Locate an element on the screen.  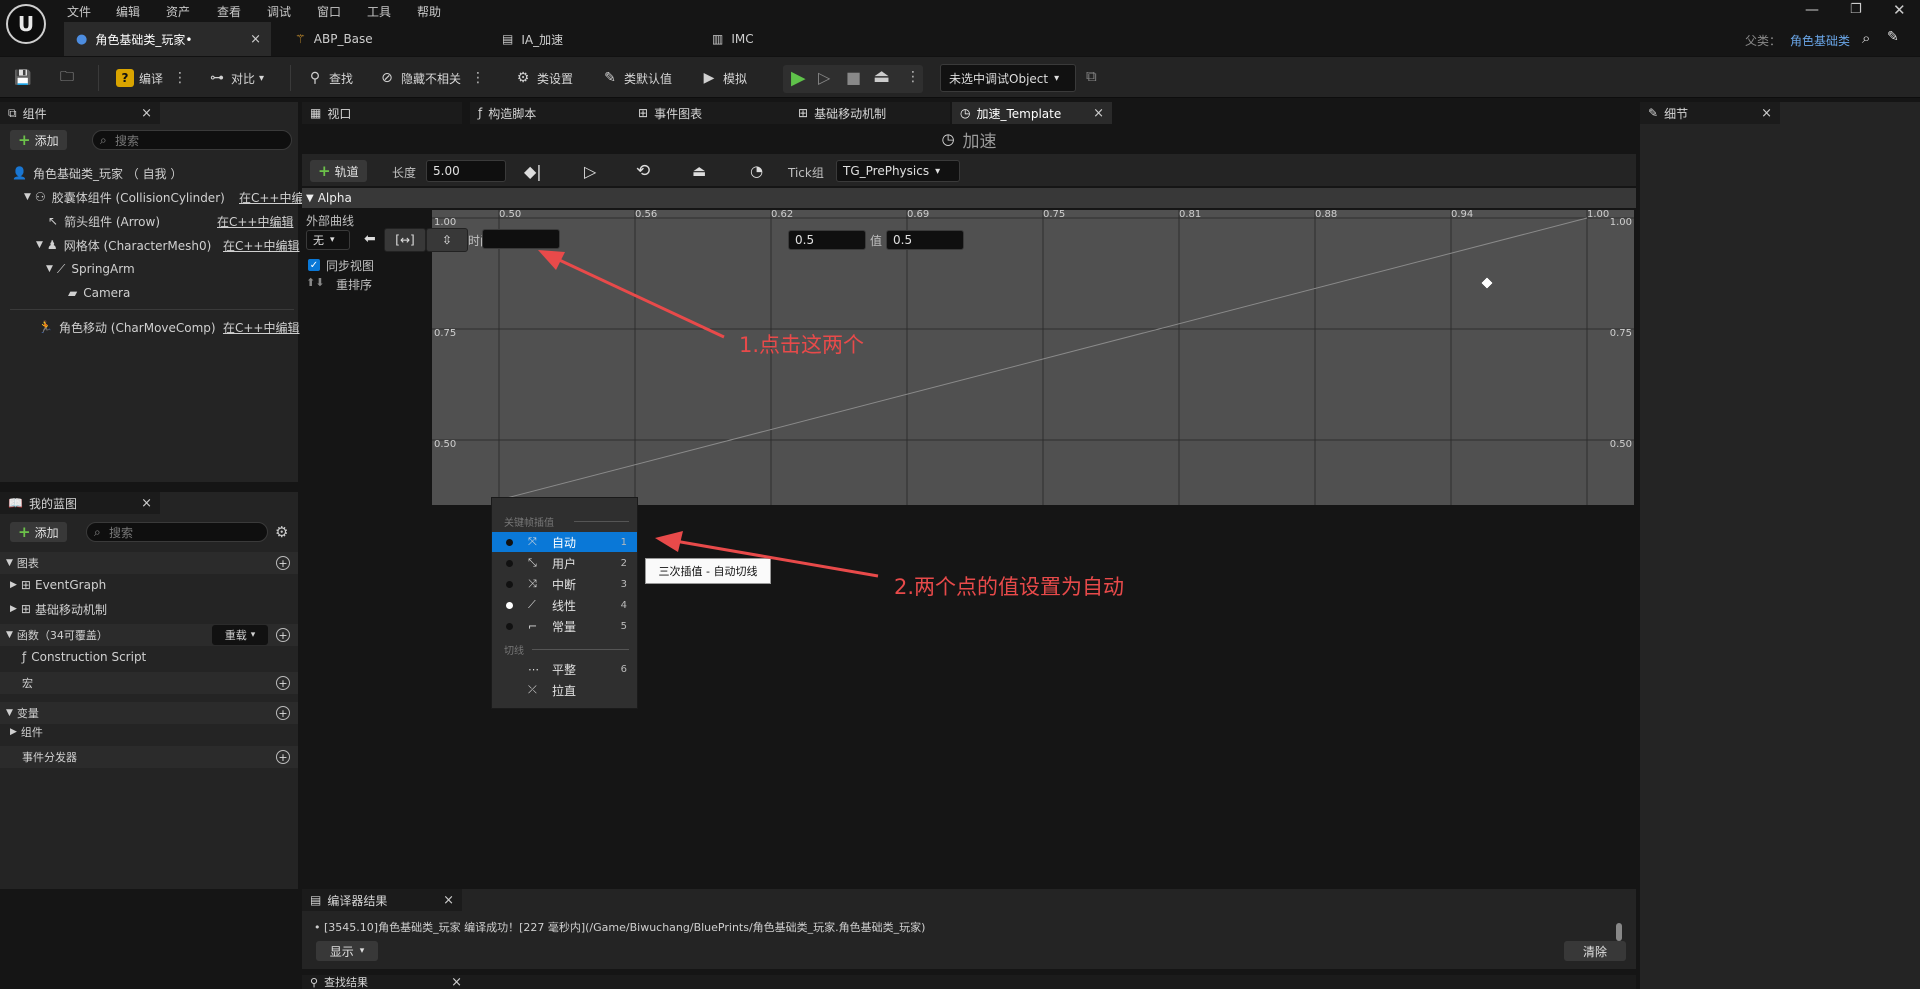
annotation-text-1: 1.点击这两个 is located at coordinates (802, 345).